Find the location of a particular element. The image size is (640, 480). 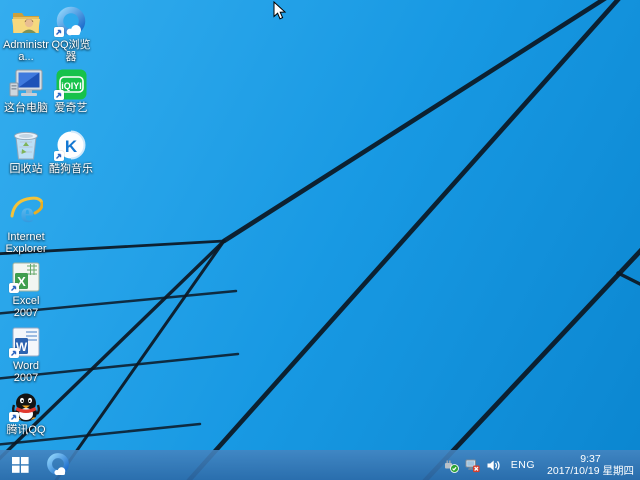

desktop-icon-qq-browser: QQ浏览器 is located at coordinates (71, 34).